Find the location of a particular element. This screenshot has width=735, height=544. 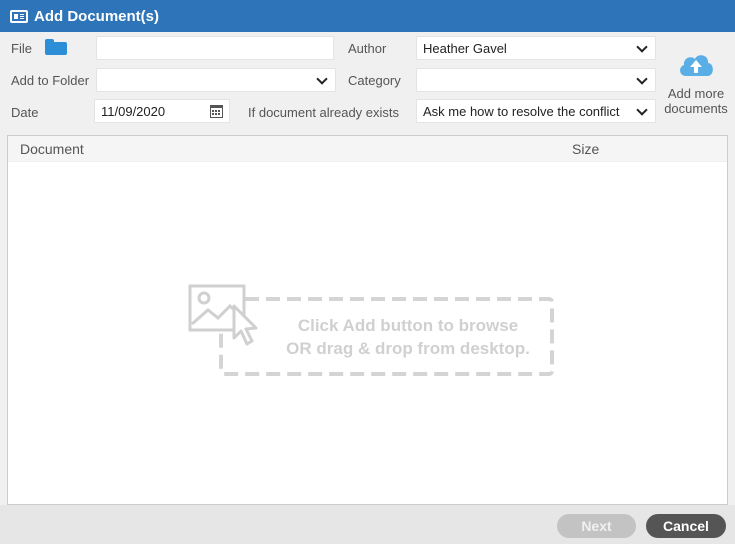

calendar-icon is located at coordinates (216, 111).